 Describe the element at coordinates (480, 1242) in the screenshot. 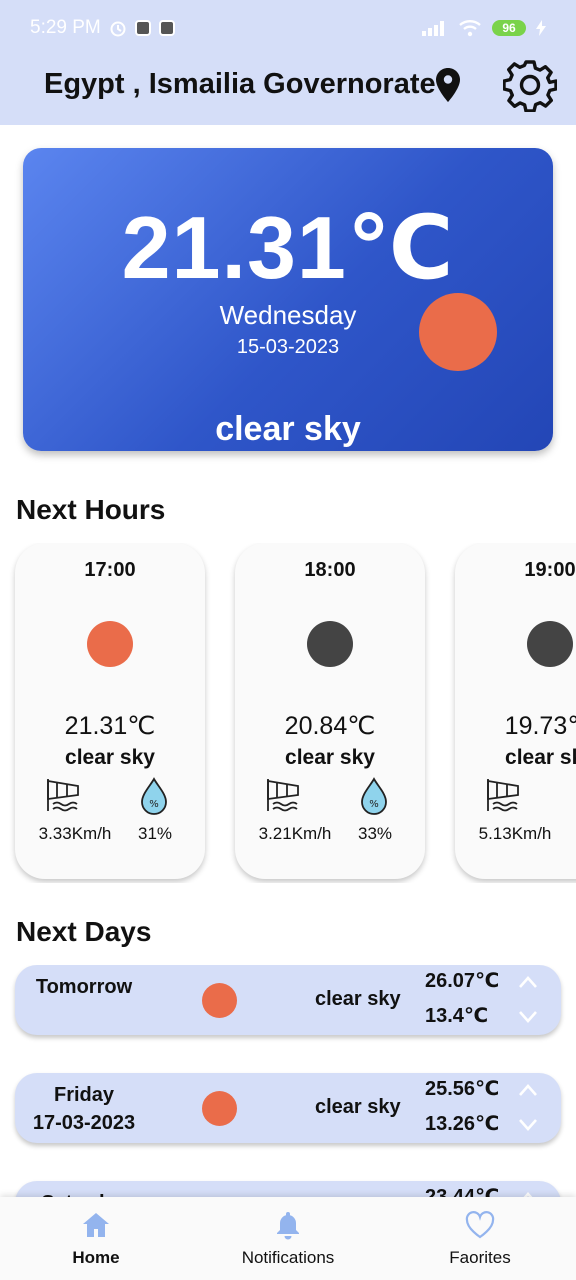

I see `nav-favorites: Faorites` at that location.